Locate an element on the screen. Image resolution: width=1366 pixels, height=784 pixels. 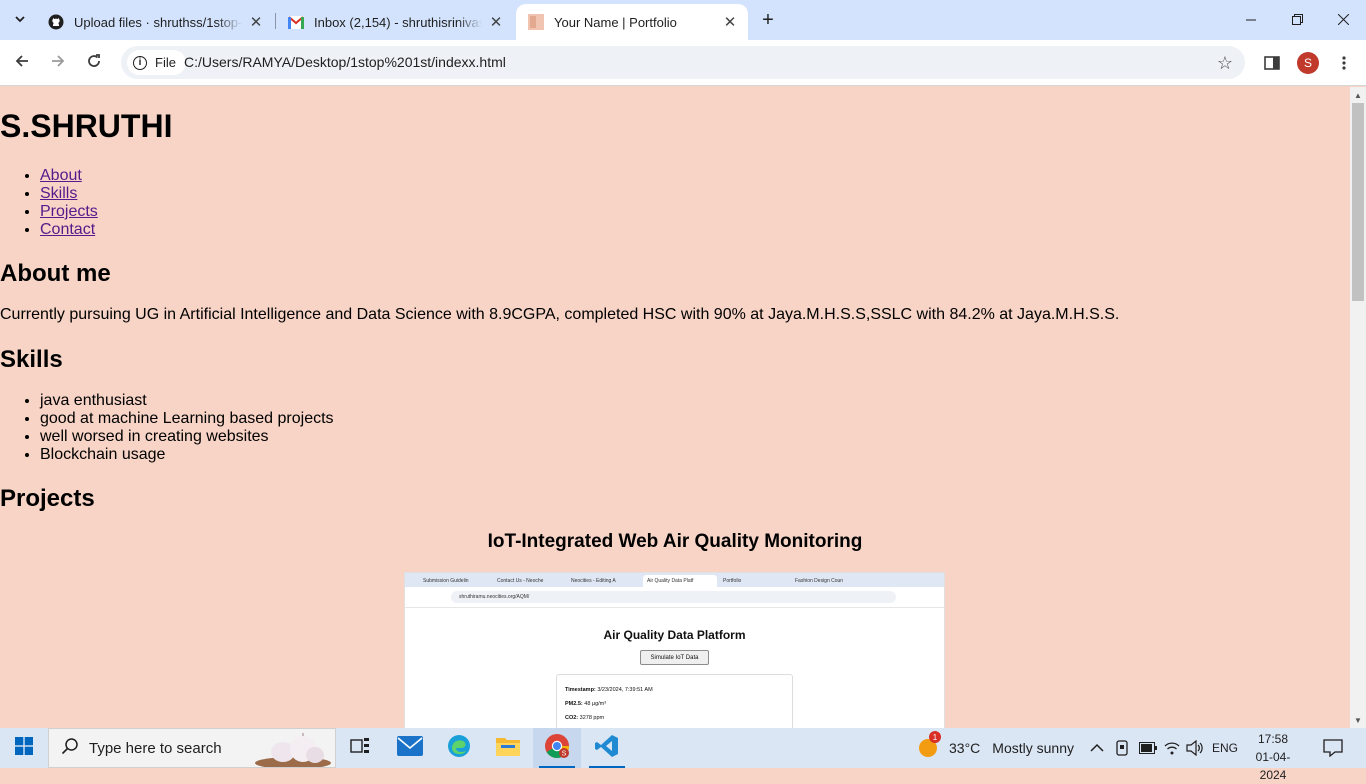
chevron-up-icon is located at coordinates (1097, 748).